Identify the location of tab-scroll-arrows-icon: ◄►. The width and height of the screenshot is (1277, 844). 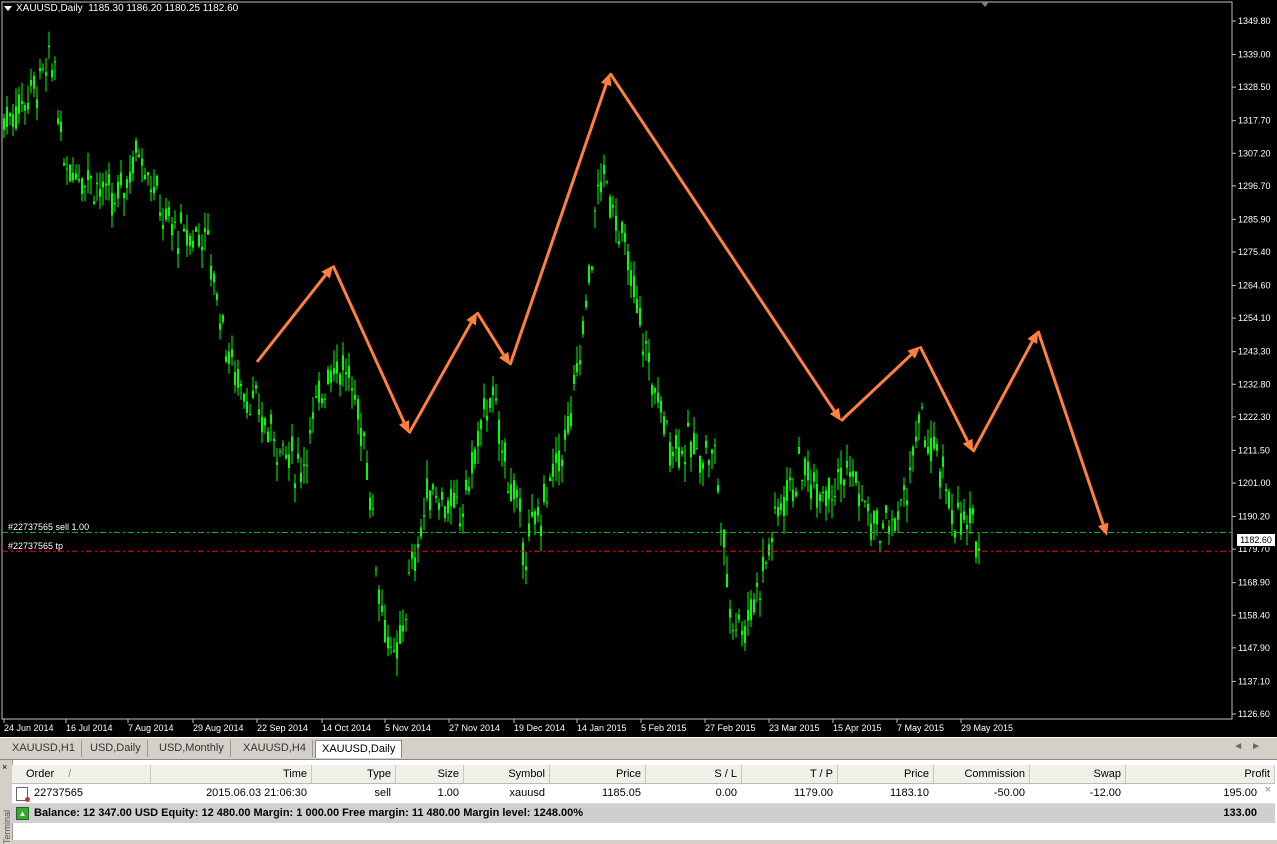
(1251, 746).